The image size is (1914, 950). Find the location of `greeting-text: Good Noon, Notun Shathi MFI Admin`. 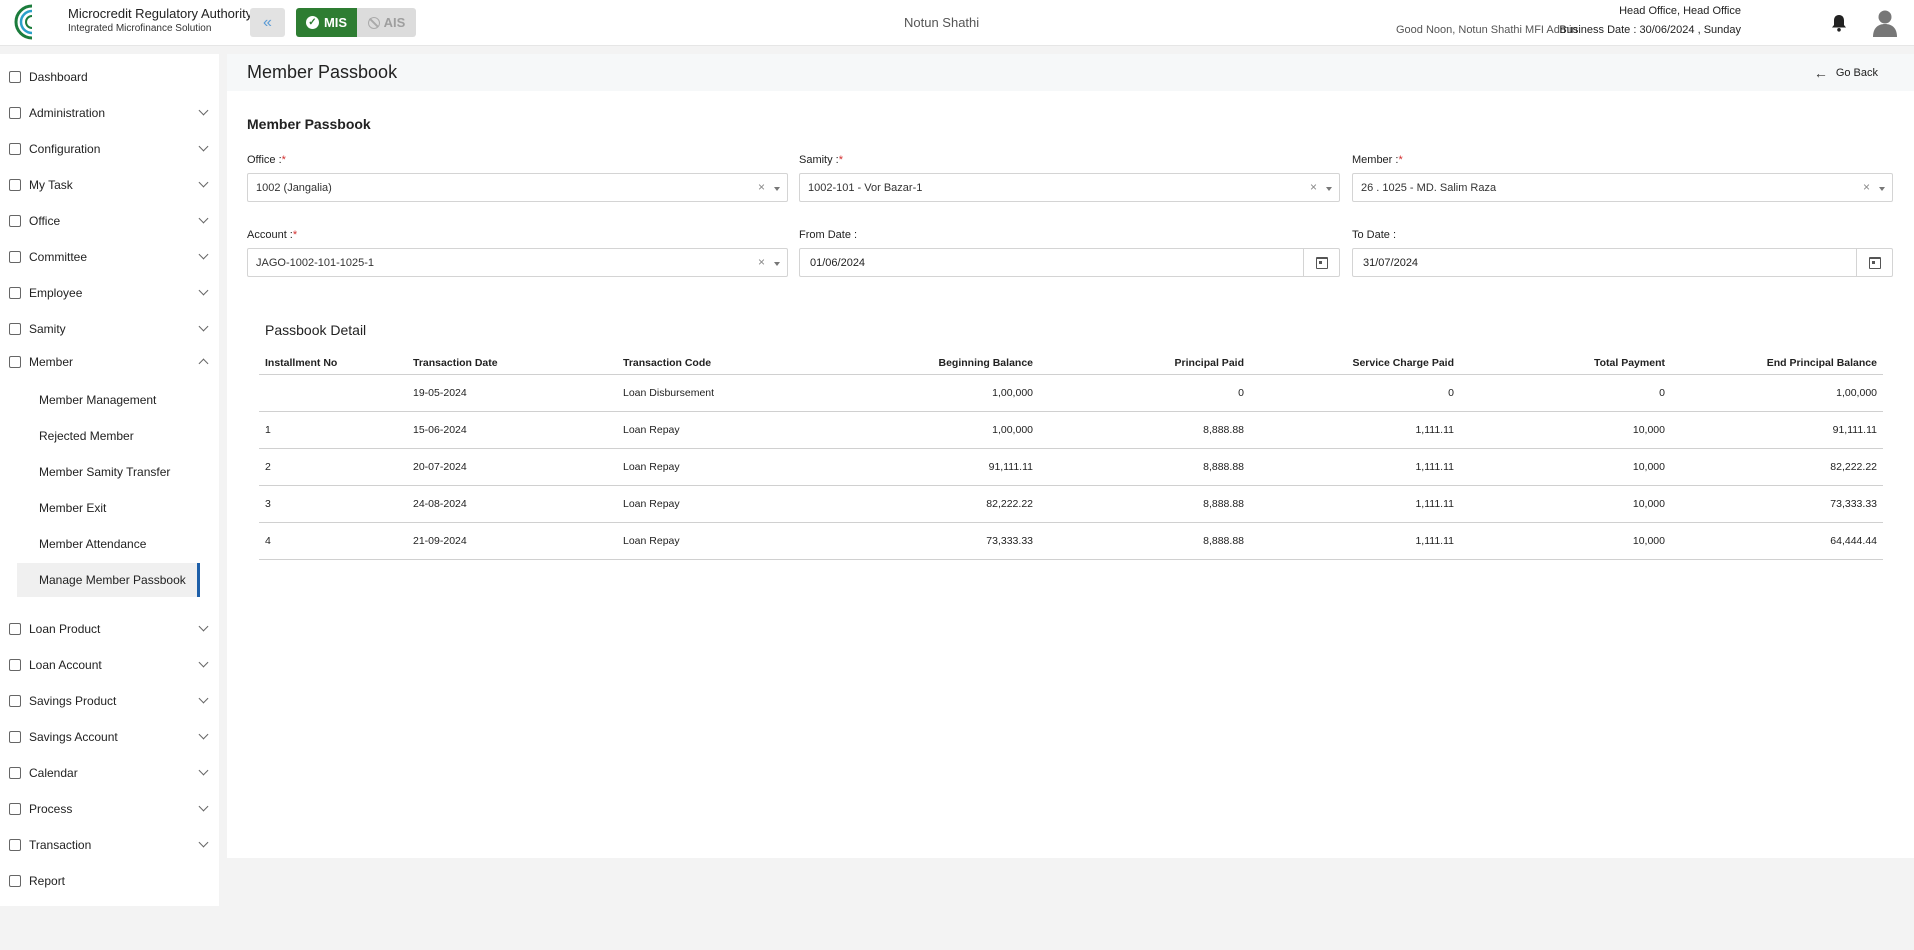

greeting-text: Good Noon, Notun Shathi MFI Admin is located at coordinates (1487, 30).